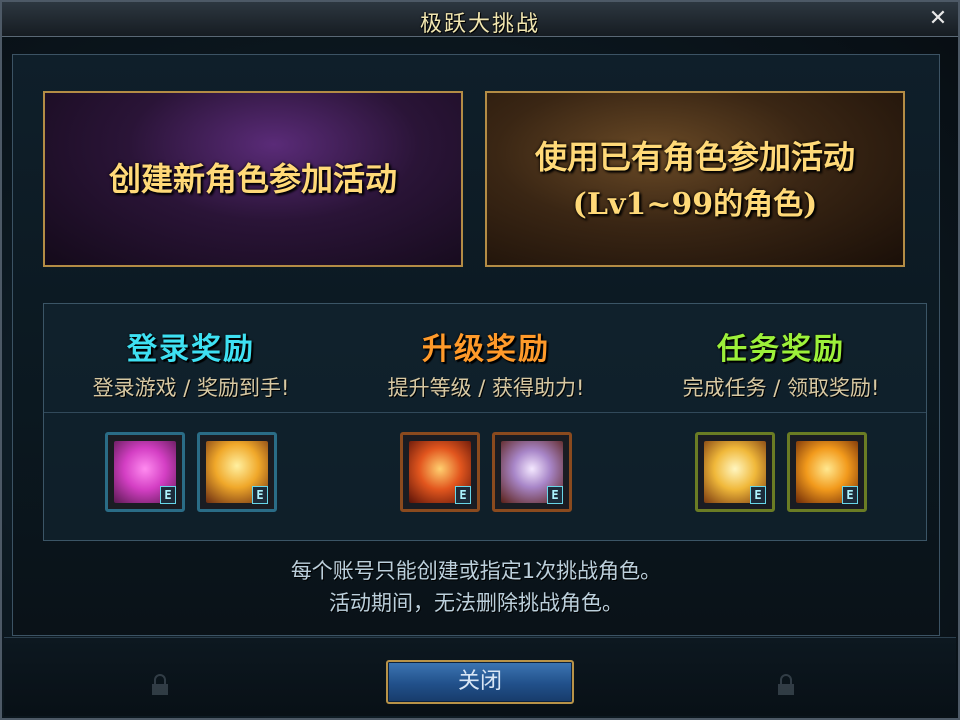 This screenshot has height=720, width=960. What do you see at coordinates (191, 422) in the screenshot?
I see `login-reward-column: 登录奖励 登录游戏 / 奖励到手! E E` at bounding box center [191, 422].